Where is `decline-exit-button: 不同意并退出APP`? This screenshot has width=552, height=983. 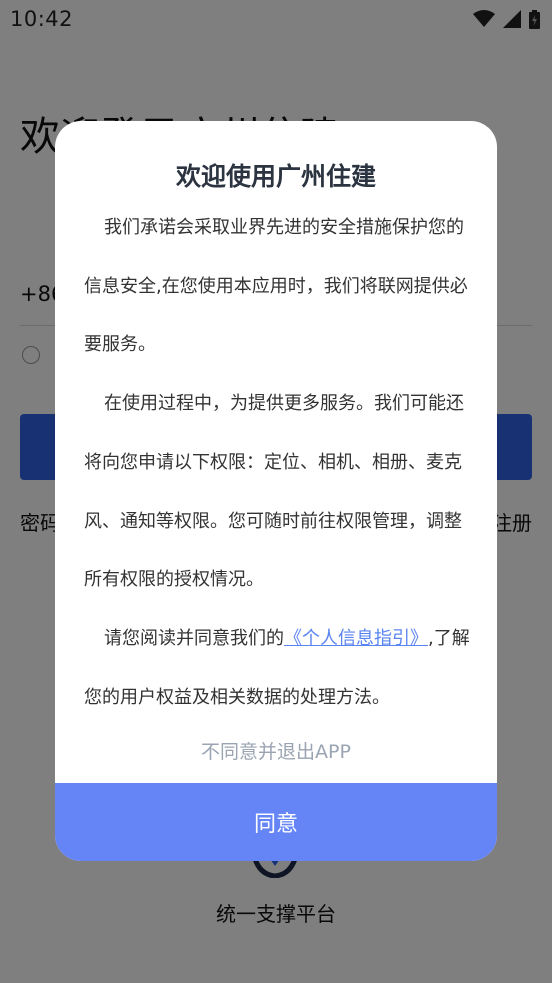 decline-exit-button: 不同意并退出APP is located at coordinates (276, 752).